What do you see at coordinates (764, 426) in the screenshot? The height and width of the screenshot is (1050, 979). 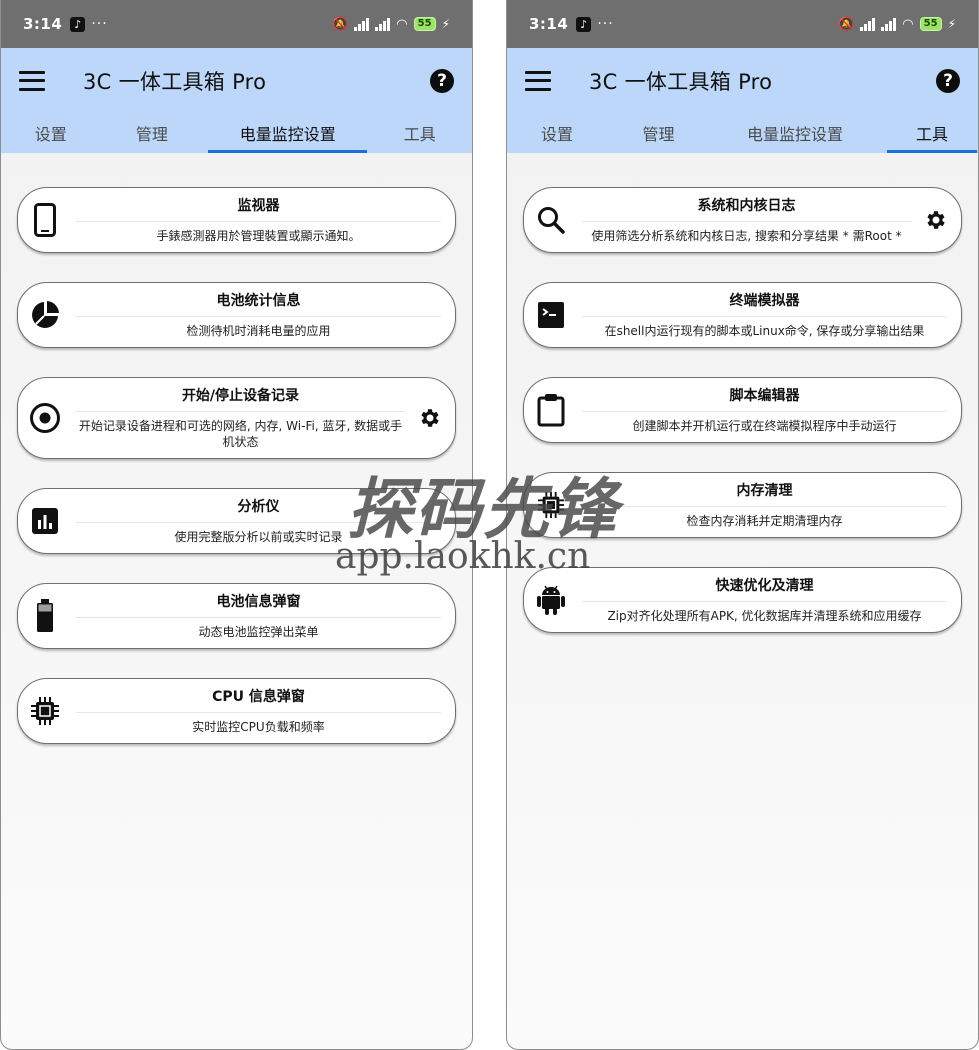 I see `card-description: 创建脚本并开机运行或在终端模拟程序中手动运行` at bounding box center [764, 426].